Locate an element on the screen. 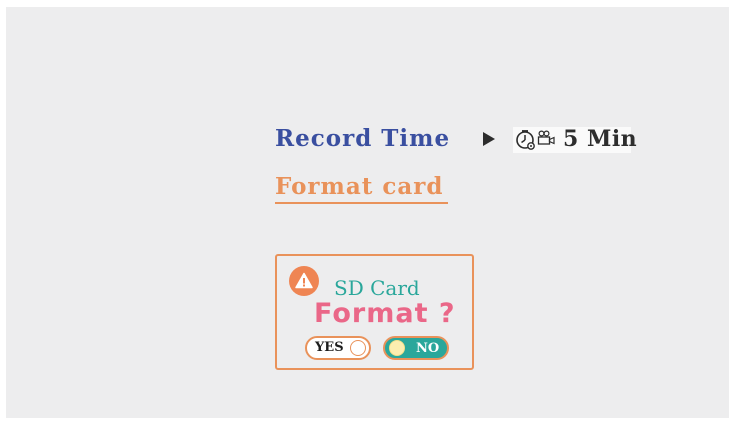 This screenshot has height=421, width=730. dialog-question: Format ? is located at coordinates (385, 313).